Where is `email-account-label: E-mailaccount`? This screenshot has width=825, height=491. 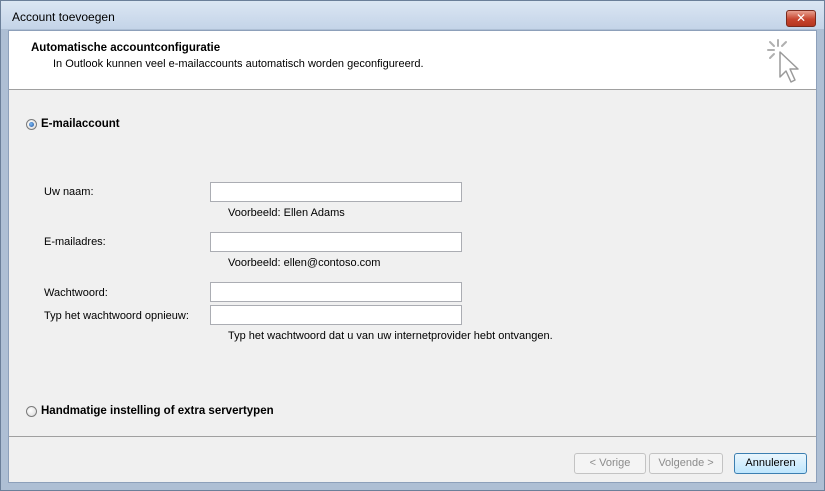
email-account-label: E-mailaccount is located at coordinates (80, 124).